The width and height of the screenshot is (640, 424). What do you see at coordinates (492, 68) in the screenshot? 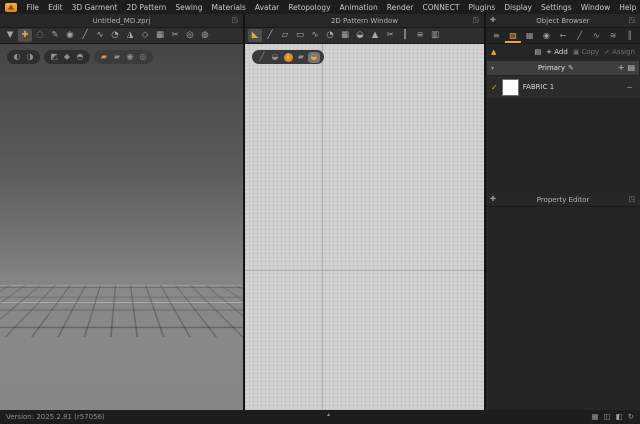
I see `collapse-section-icon: ▾` at bounding box center [492, 68].